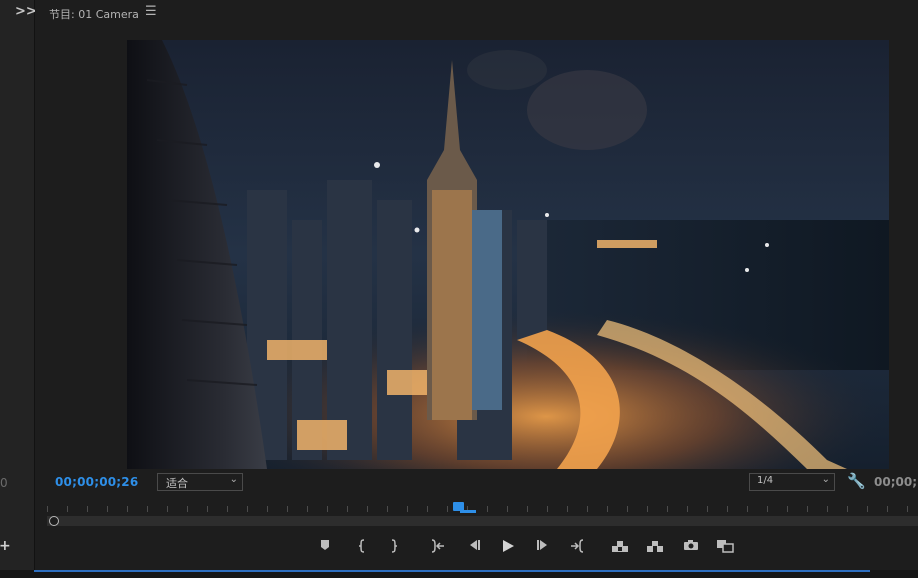 The width and height of the screenshot is (918, 578). I want to click on camera-icon, so click(691, 545).